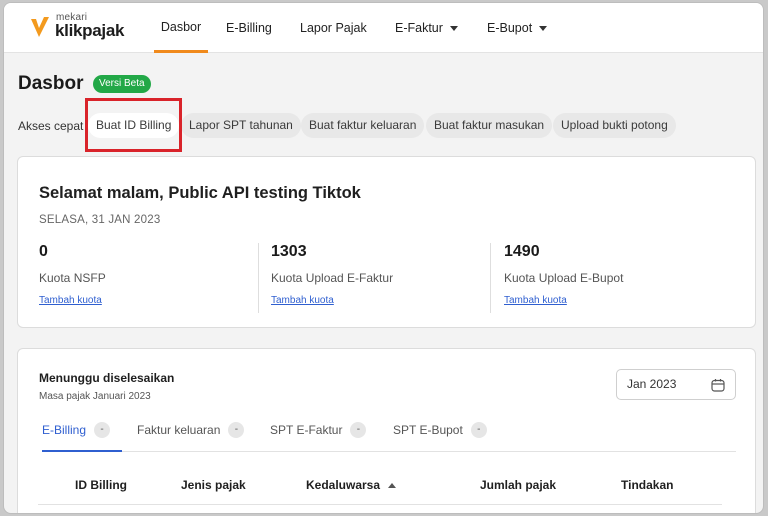 Image resolution: width=768 pixels, height=516 pixels. I want to click on tab-e-billing: E-Billing -, so click(76, 430).